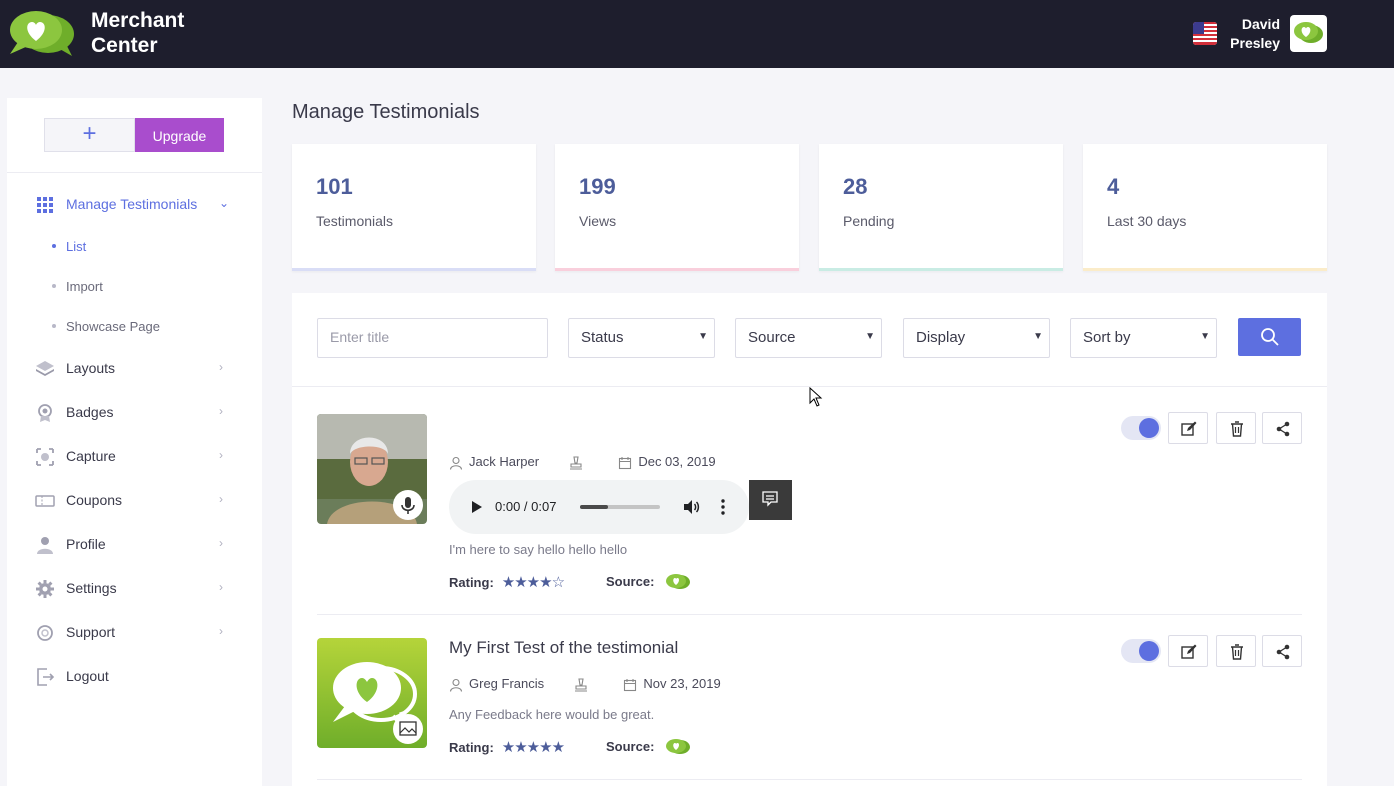 This screenshot has height=786, width=1394. I want to click on sidebar-header: + Upgrade, so click(134, 135).